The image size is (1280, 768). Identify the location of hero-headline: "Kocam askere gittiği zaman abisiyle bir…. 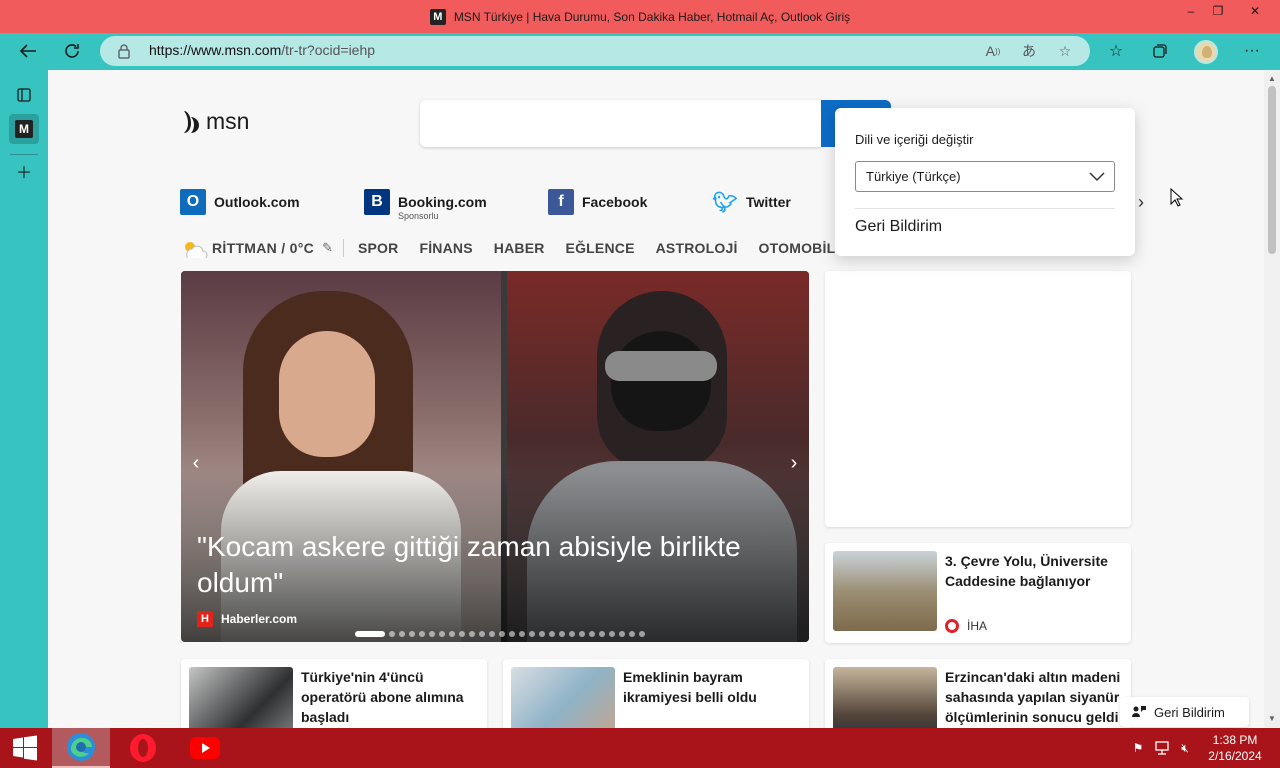
(492, 565).